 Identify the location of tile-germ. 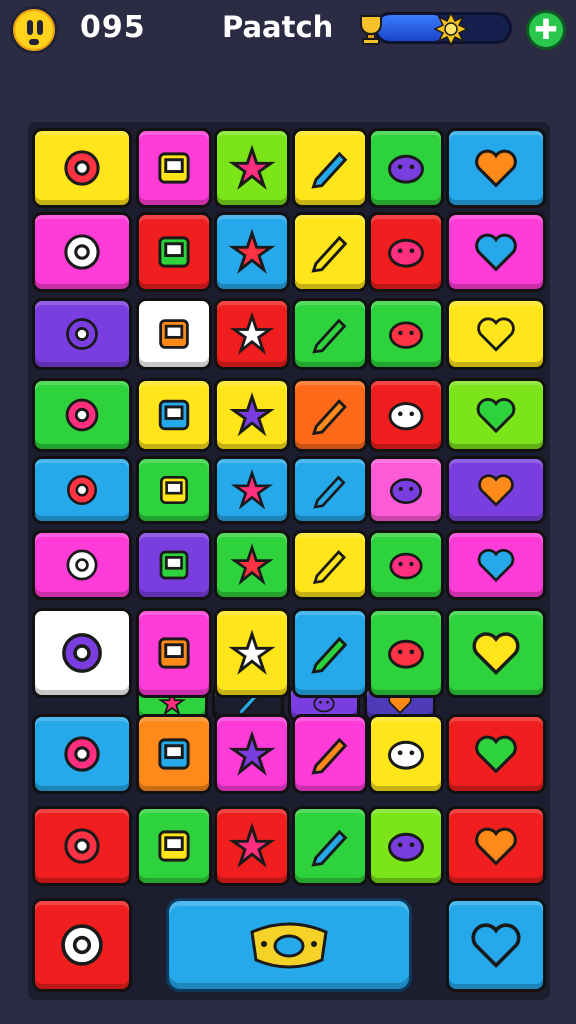
(252, 334).